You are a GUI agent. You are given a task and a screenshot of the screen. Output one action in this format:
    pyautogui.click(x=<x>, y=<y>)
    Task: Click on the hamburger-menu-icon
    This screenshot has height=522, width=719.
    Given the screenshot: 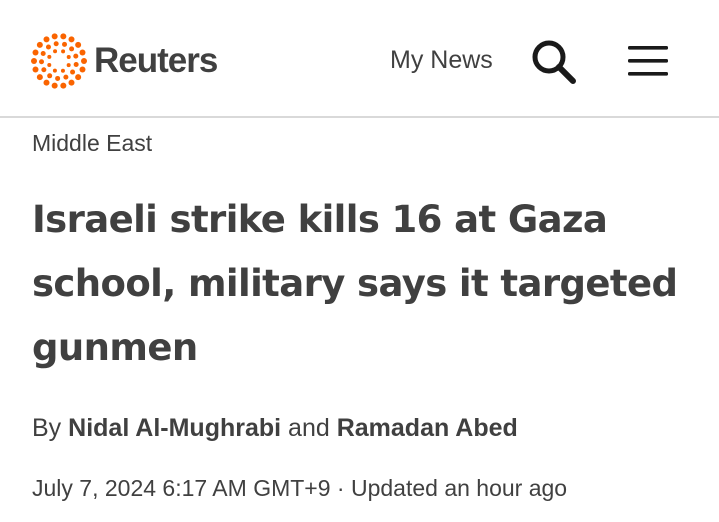 What is the action you would take?
    pyautogui.click(x=648, y=61)
    